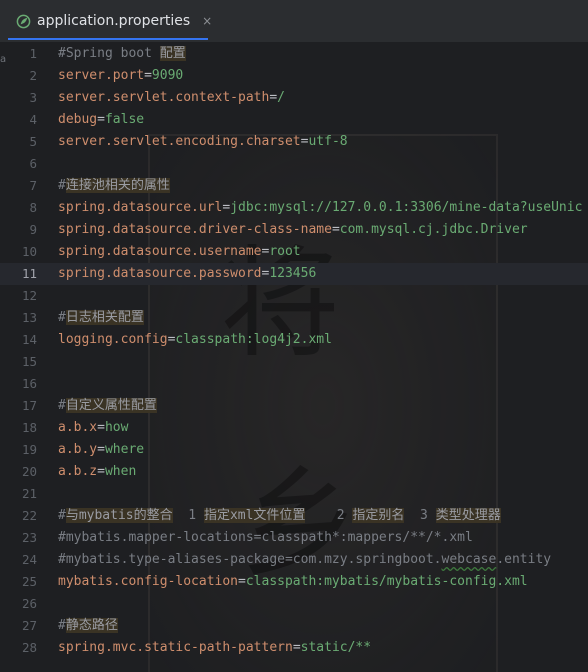 The width and height of the screenshot is (588, 672). I want to click on code-token: logging.config, so click(113, 339).